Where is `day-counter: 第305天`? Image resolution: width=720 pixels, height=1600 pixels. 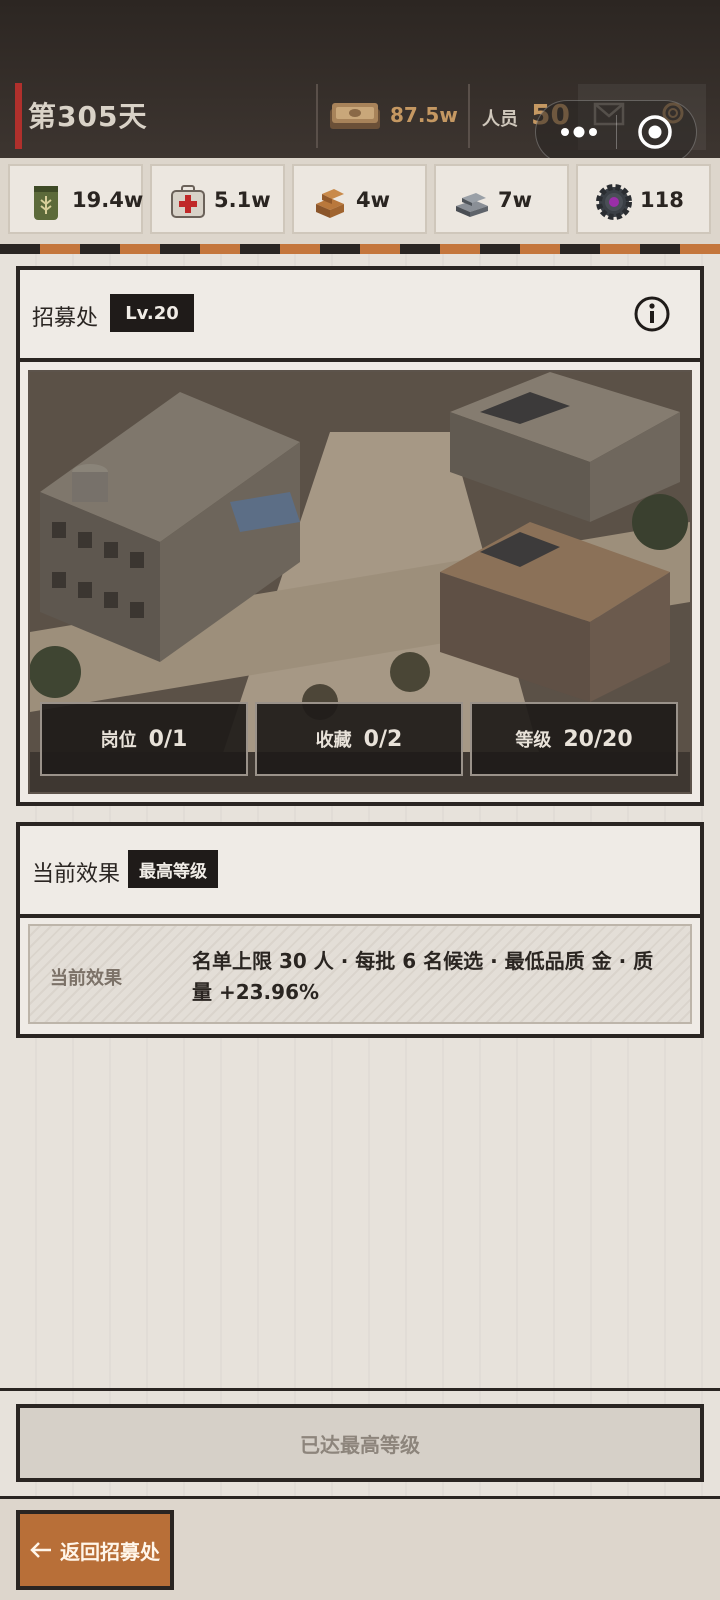
day-counter: 第305天 is located at coordinates (88, 116).